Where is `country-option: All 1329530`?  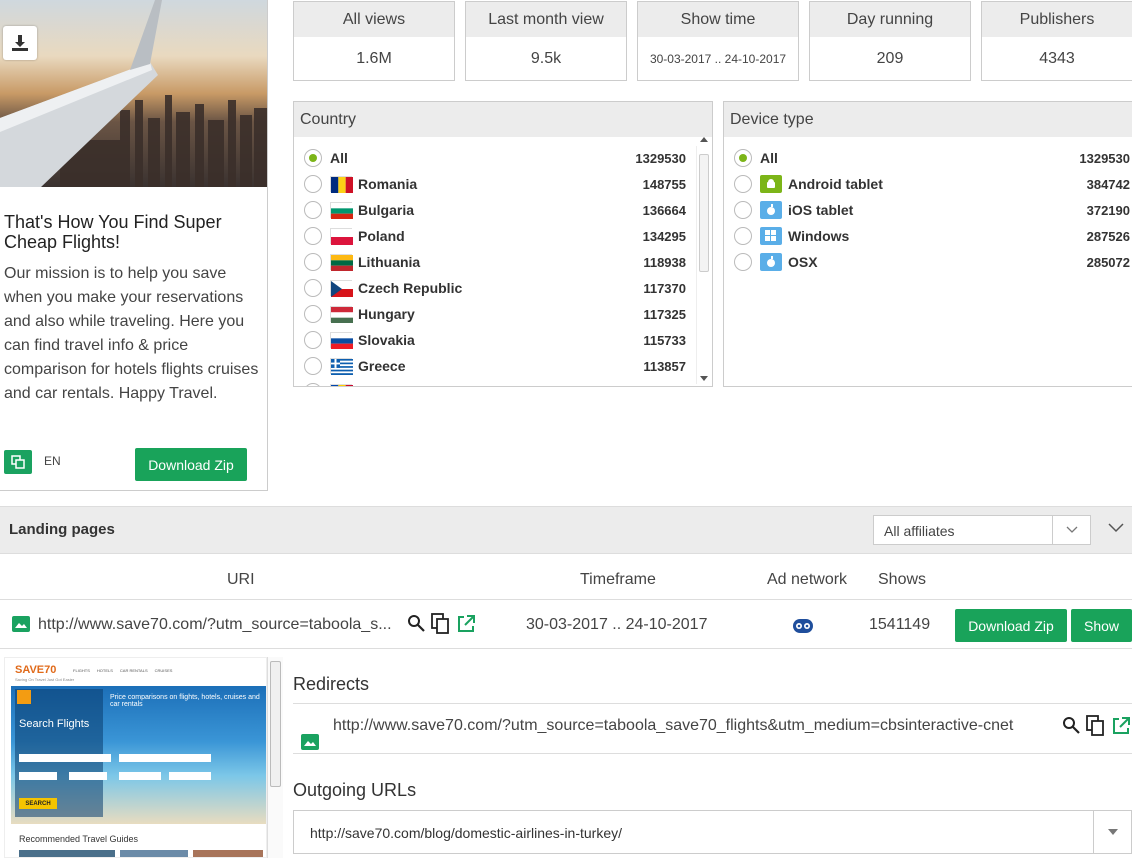 country-option: All 1329530 is located at coordinates (494, 158).